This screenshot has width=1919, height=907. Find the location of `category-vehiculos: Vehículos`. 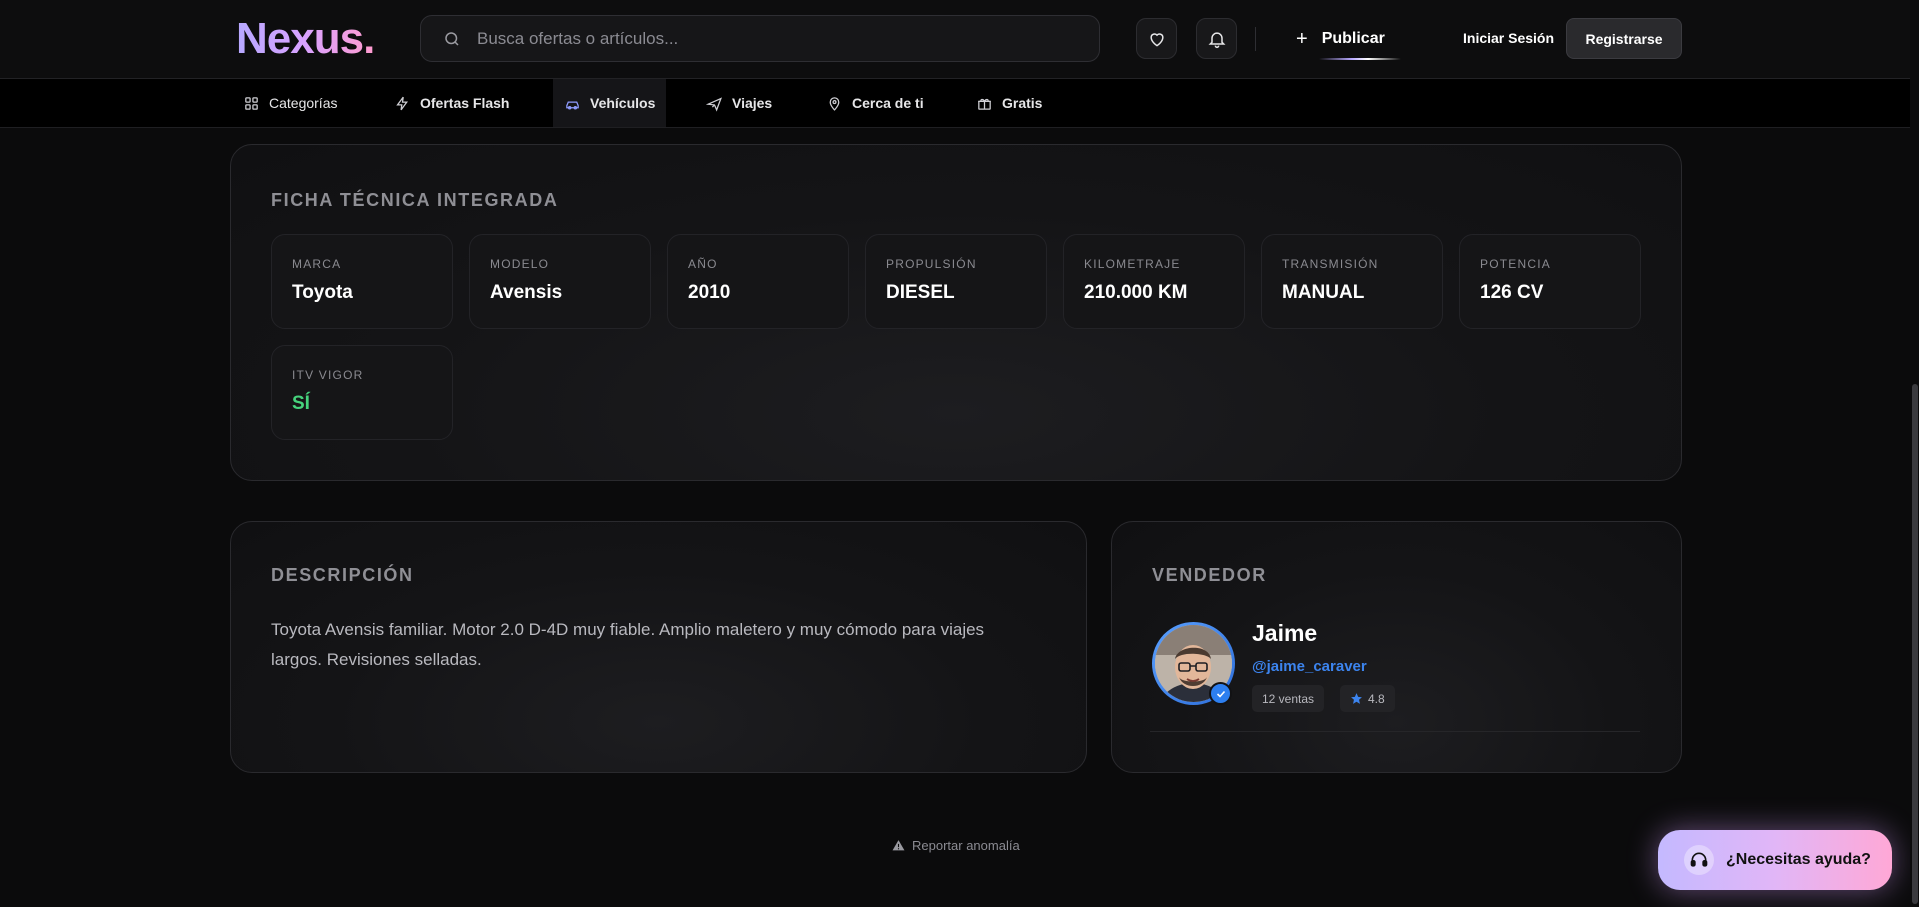

category-vehiculos: Vehículos is located at coordinates (610, 103).